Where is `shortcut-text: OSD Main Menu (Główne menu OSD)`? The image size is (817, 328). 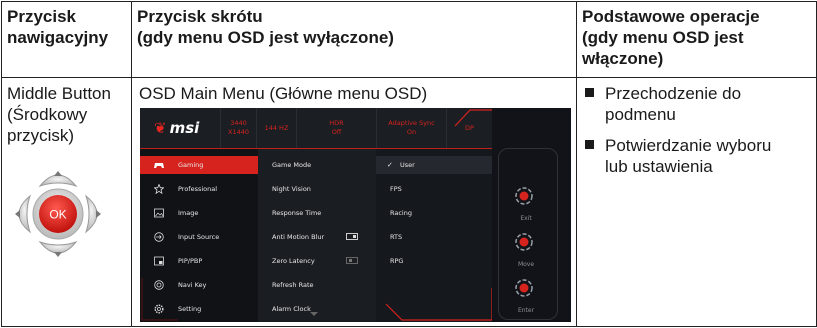 shortcut-text: OSD Main Menu (Główne menu OSD) is located at coordinates (283, 93).